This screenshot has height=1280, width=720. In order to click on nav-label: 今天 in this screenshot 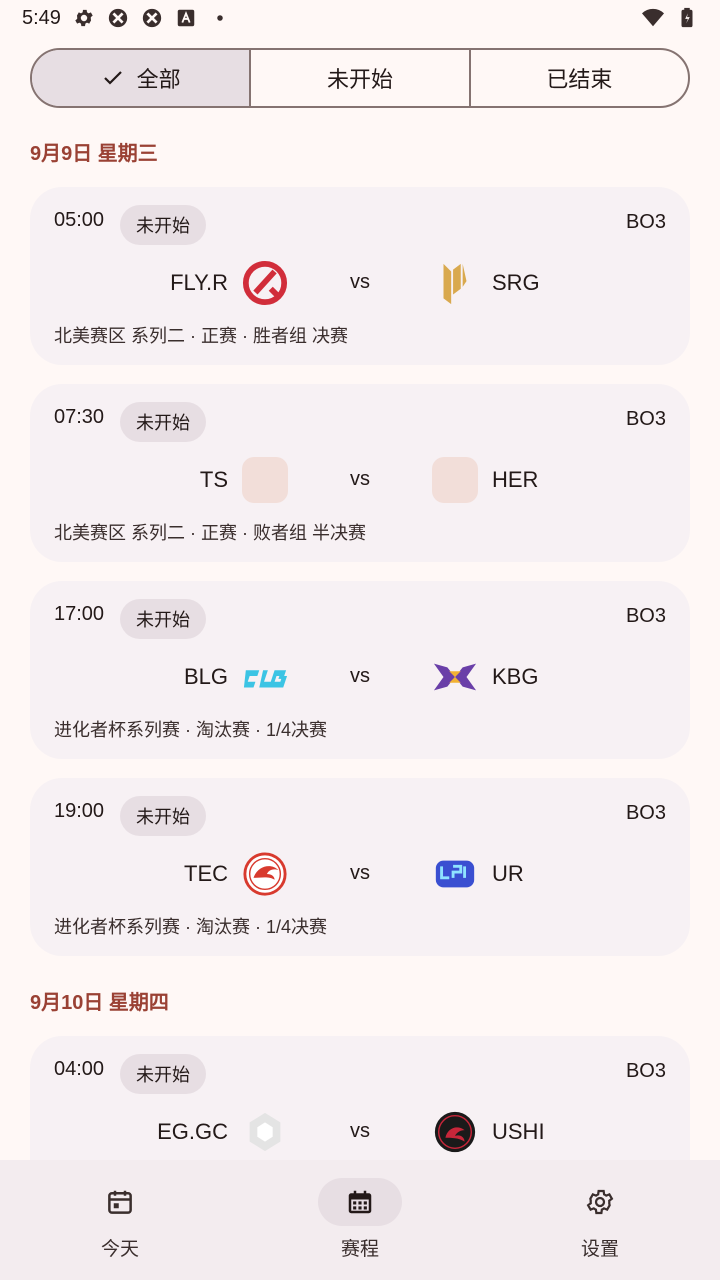, I will do `click(119, 1249)`.